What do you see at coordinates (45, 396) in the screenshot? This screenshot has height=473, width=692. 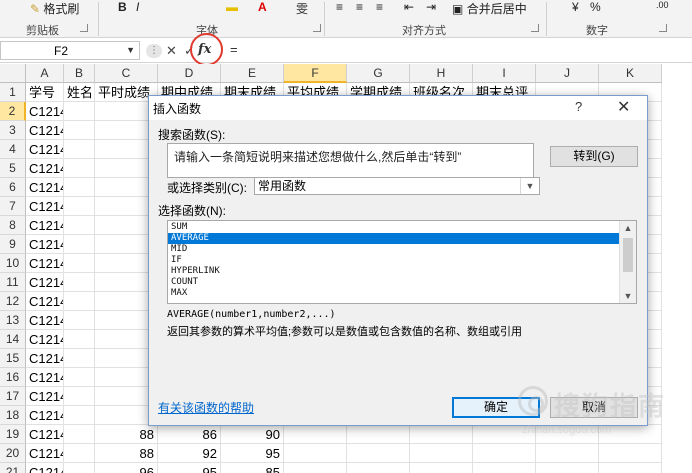 I see `student-id-cell: C121416` at bounding box center [45, 396].